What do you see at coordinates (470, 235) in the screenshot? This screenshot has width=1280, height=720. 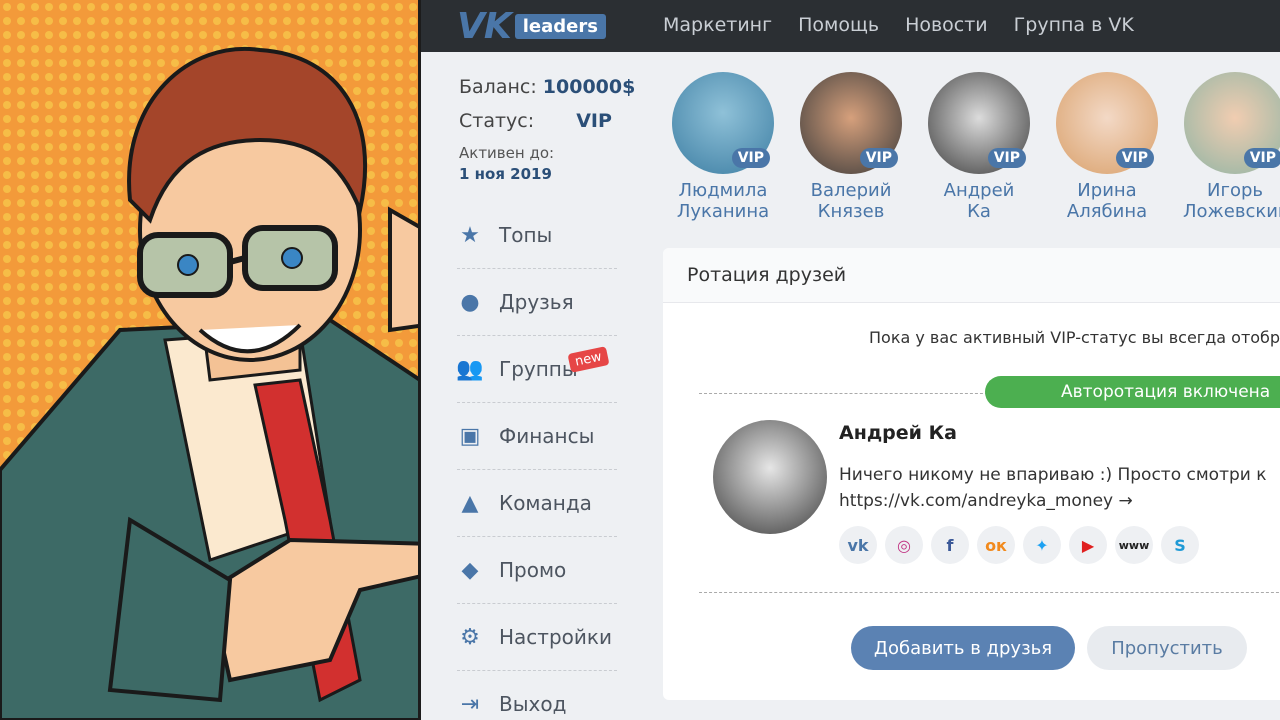 I see `star-icon: ★` at bounding box center [470, 235].